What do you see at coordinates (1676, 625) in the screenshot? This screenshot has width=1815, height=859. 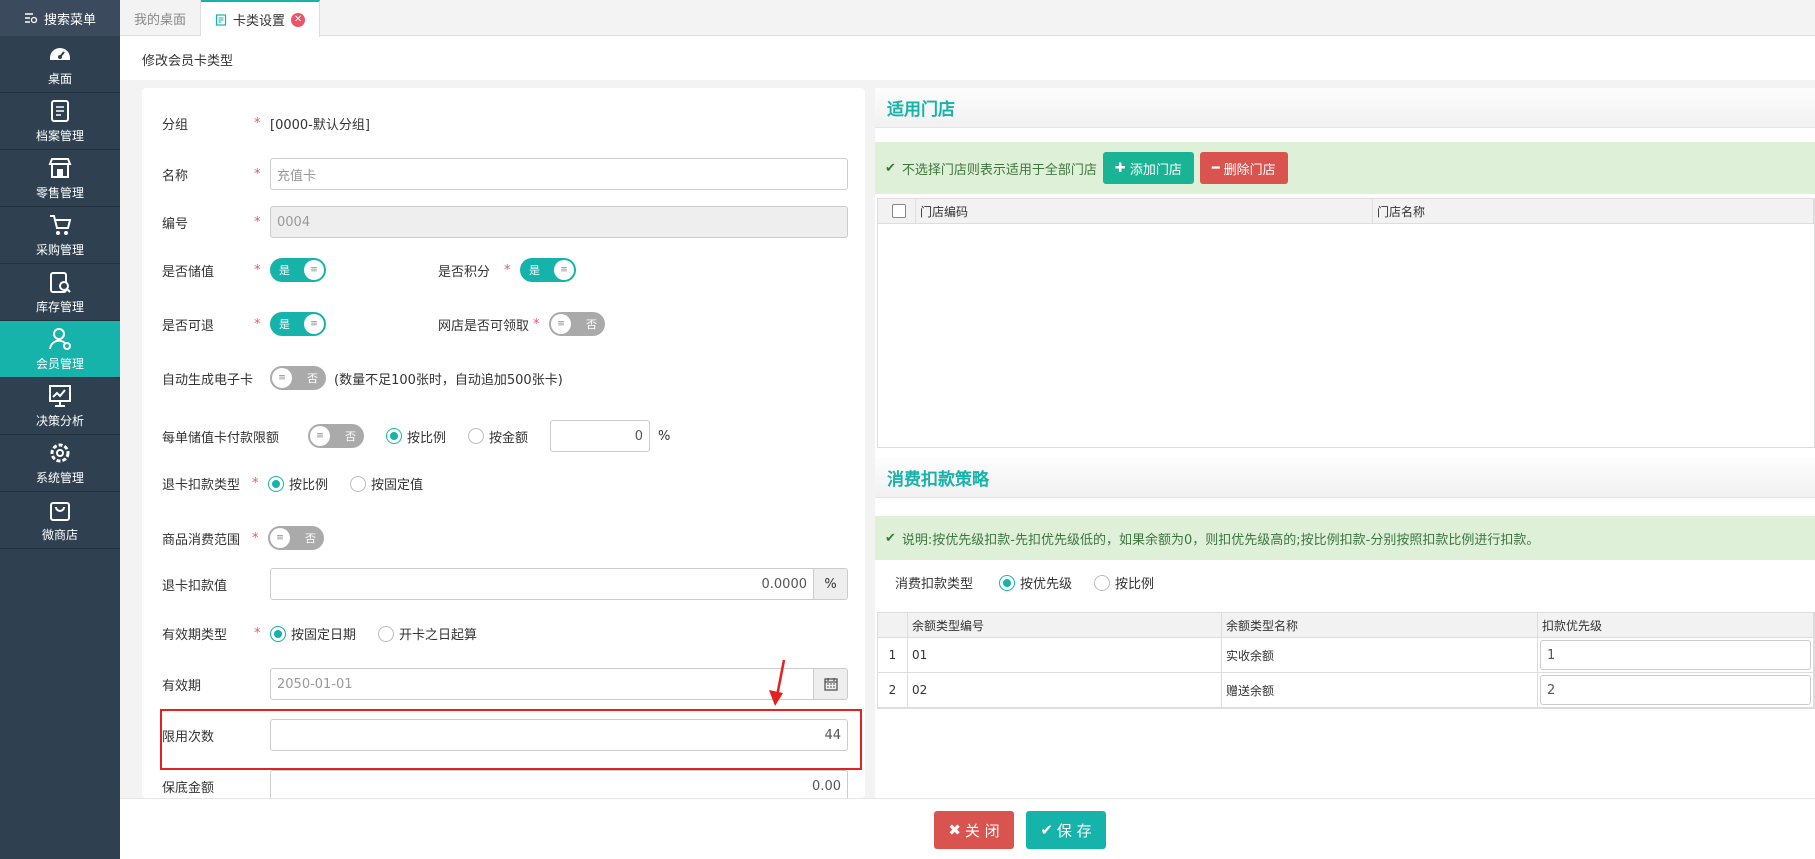 I see `col-priority: 扣款优先级` at bounding box center [1676, 625].